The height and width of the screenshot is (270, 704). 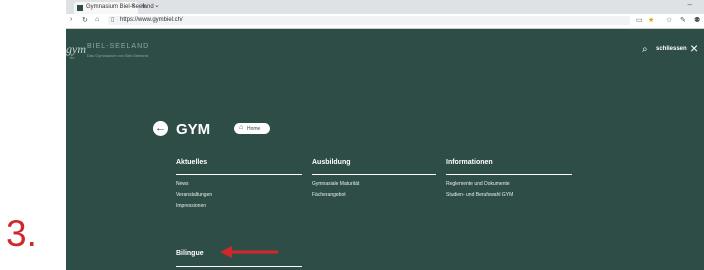 What do you see at coordinates (190, 253) in the screenshot?
I see `column-heading-bilingue: Bilingue` at bounding box center [190, 253].